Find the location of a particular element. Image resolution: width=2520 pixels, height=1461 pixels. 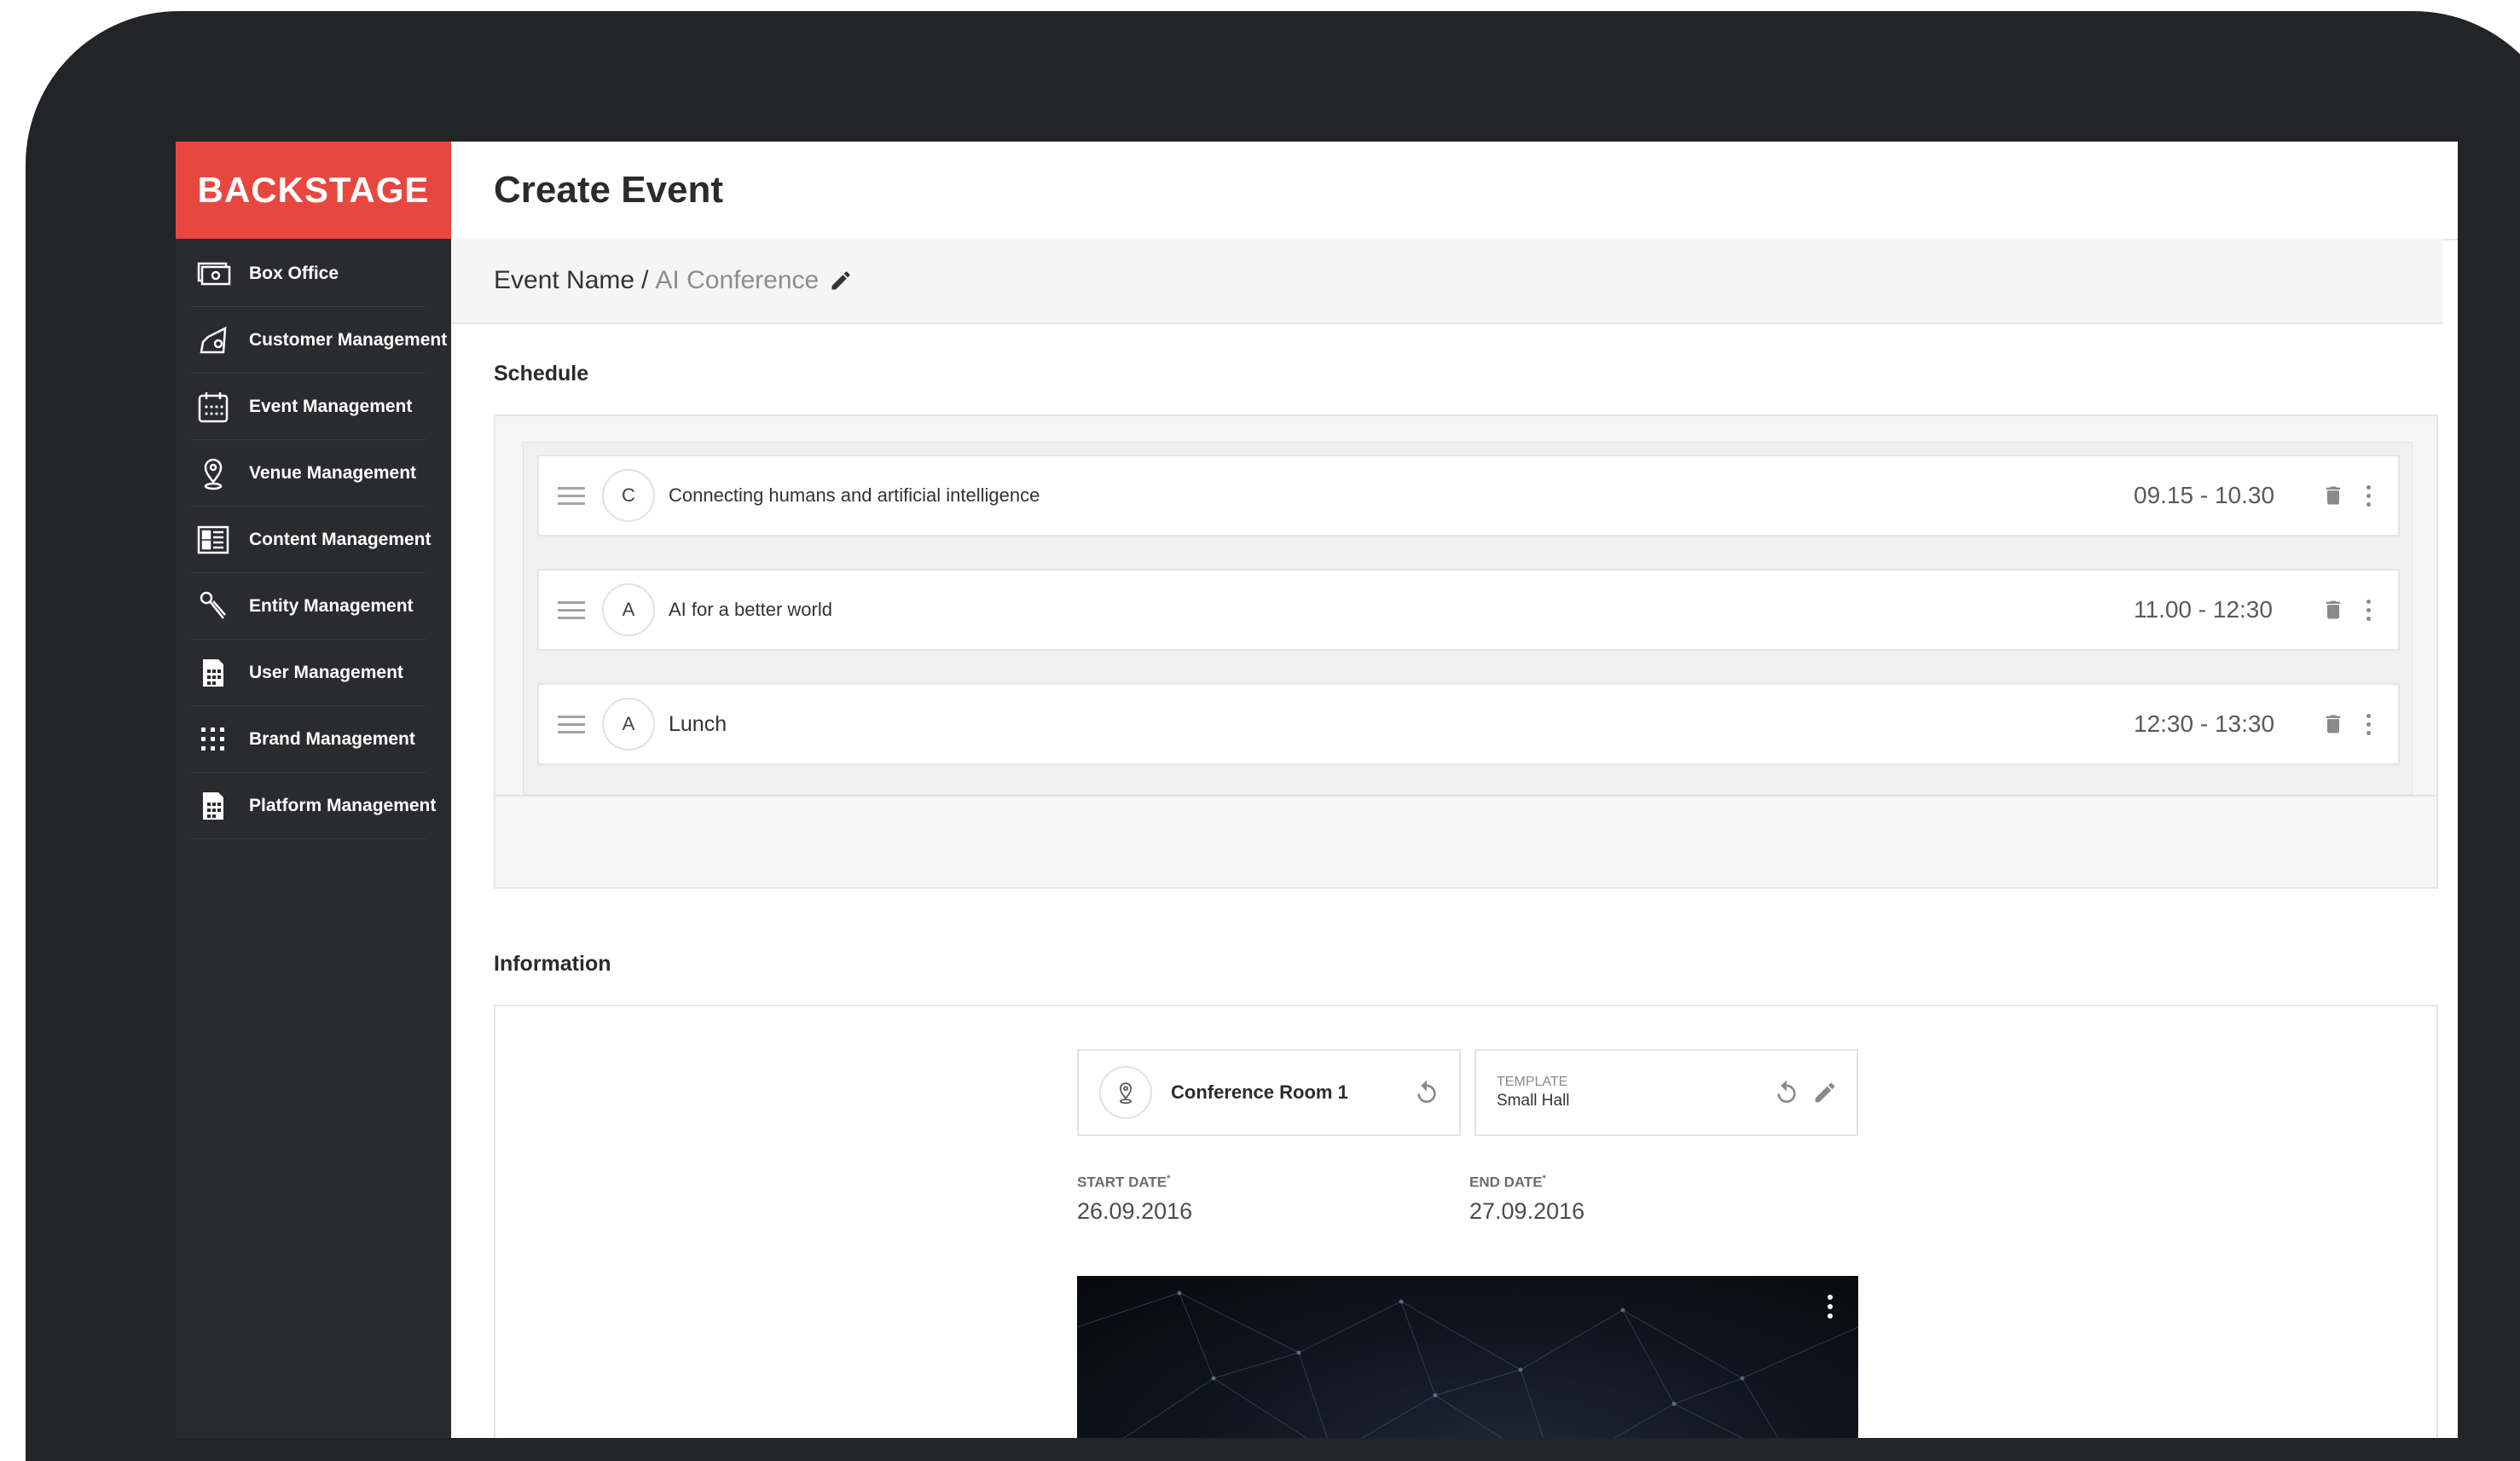

start-date-value: 26.09.2016 is located at coordinates (1135, 1210).